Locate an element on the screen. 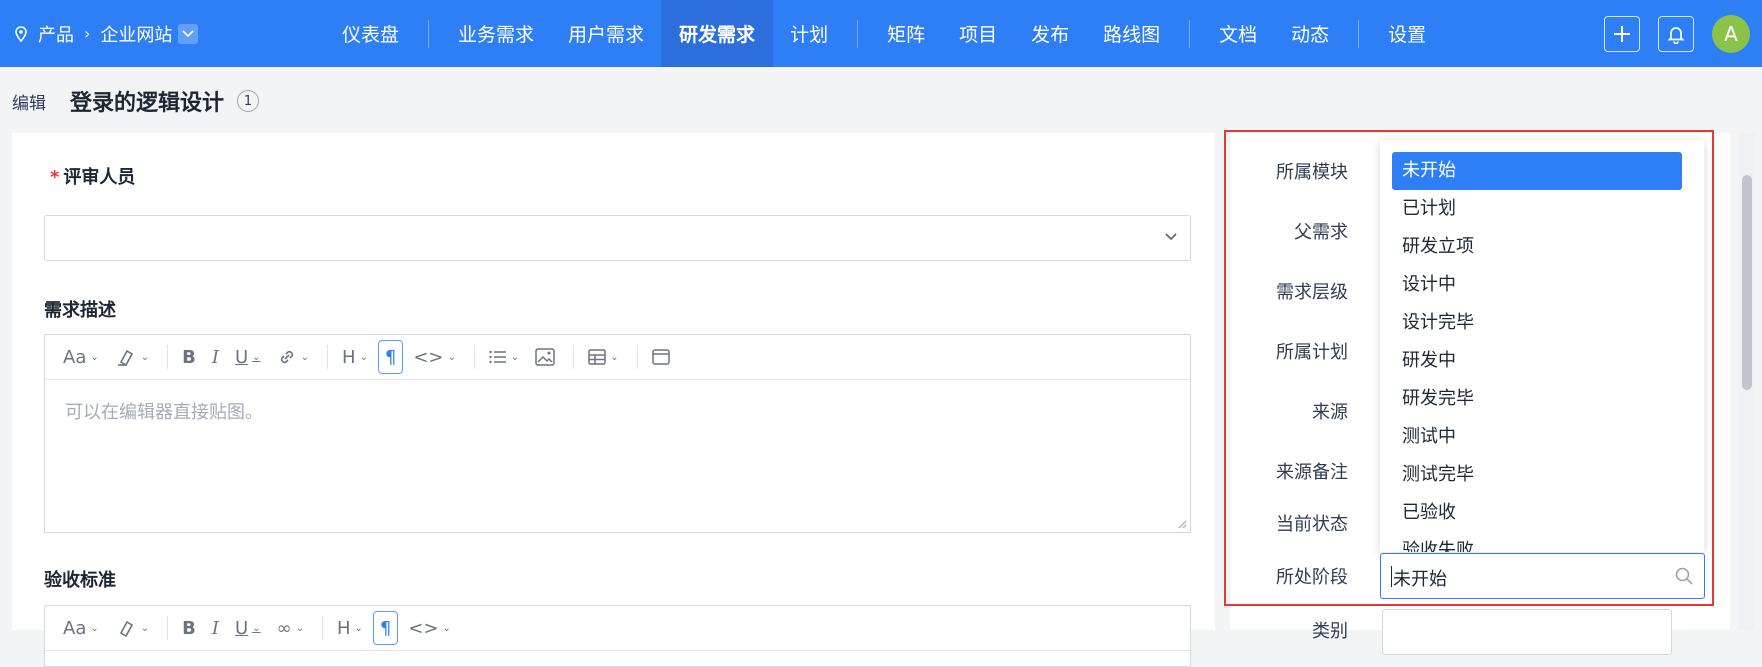 The width and height of the screenshot is (1762, 667). topbar-actions: A is located at coordinates (1683, 33).